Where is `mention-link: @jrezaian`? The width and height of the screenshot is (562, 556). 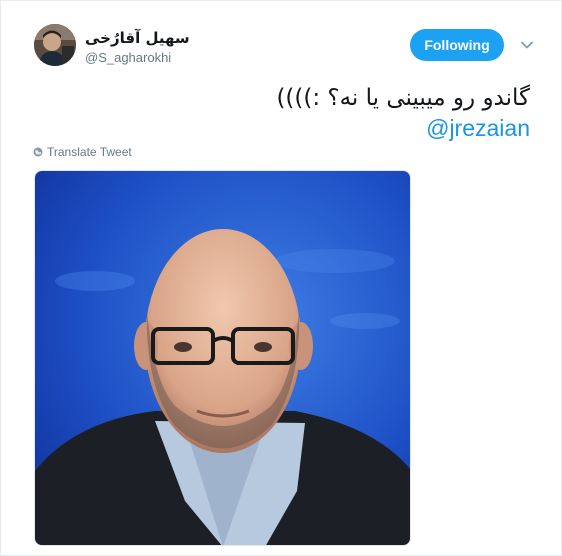 mention-link: @jrezaian is located at coordinates (478, 128).